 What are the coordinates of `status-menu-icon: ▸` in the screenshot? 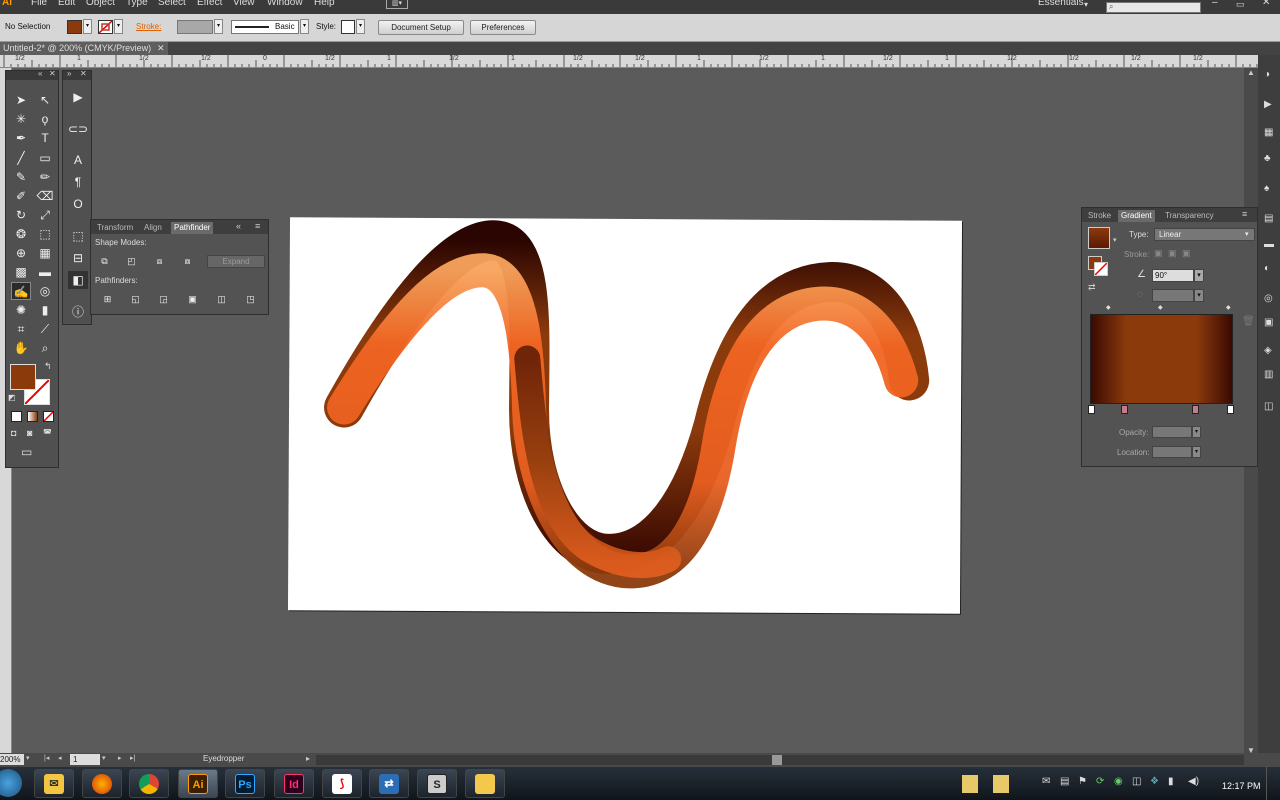 It's located at (308, 758).